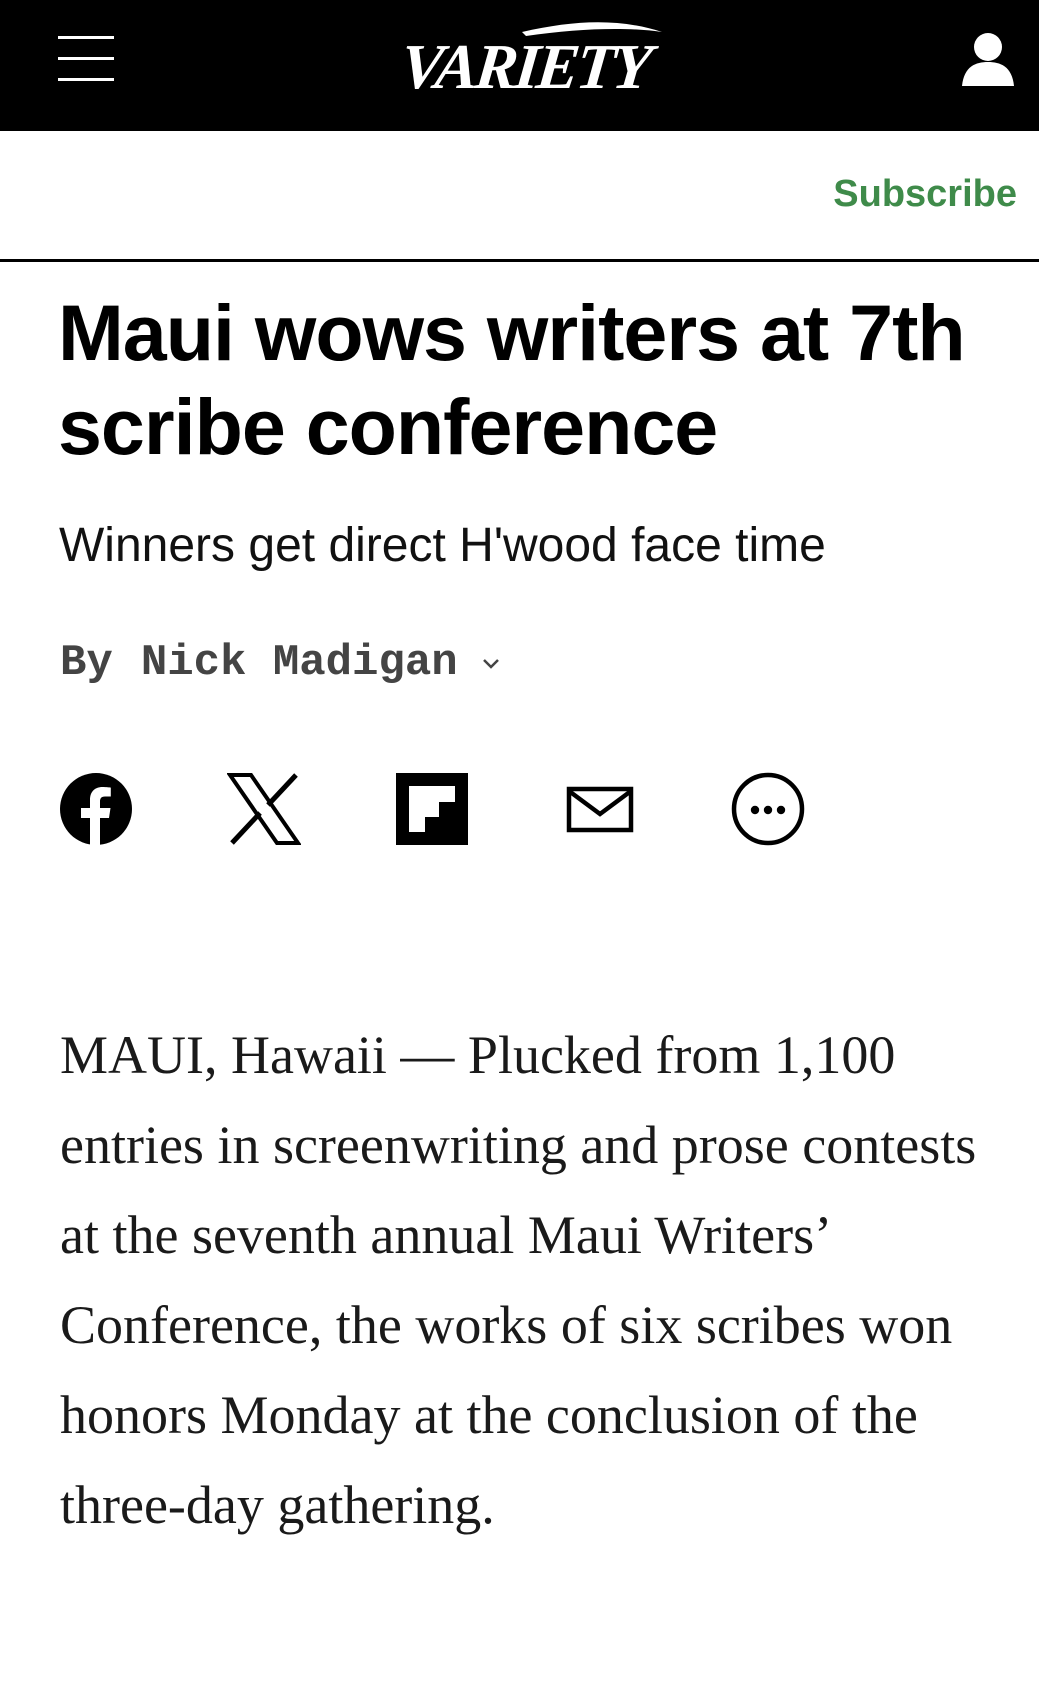  What do you see at coordinates (768, 809) in the screenshot?
I see `more-icon` at bounding box center [768, 809].